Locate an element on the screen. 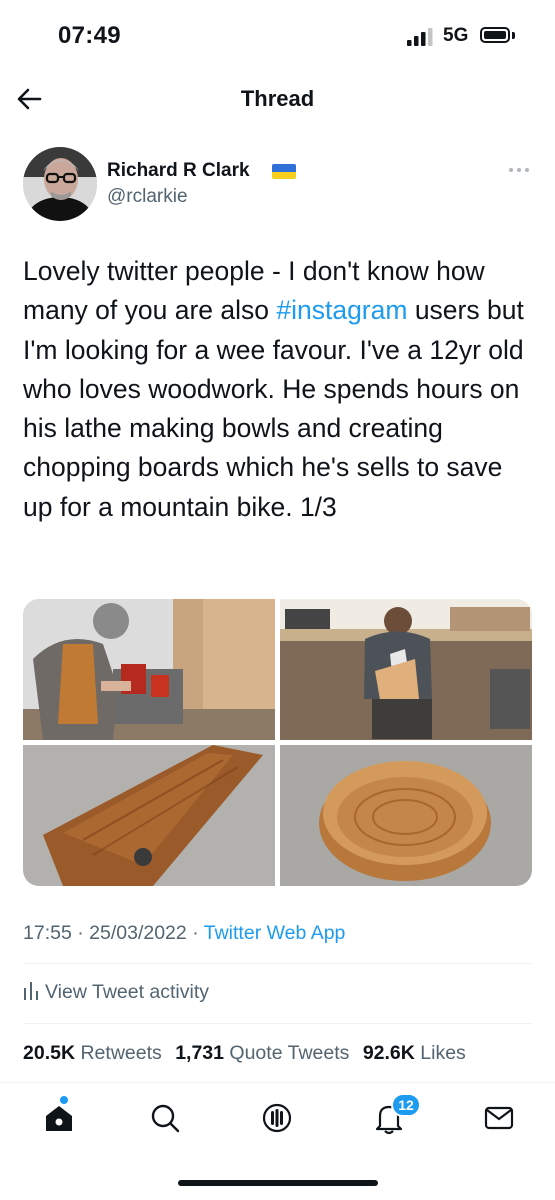 The image size is (555, 1200). search-icon is located at coordinates (165, 1118).